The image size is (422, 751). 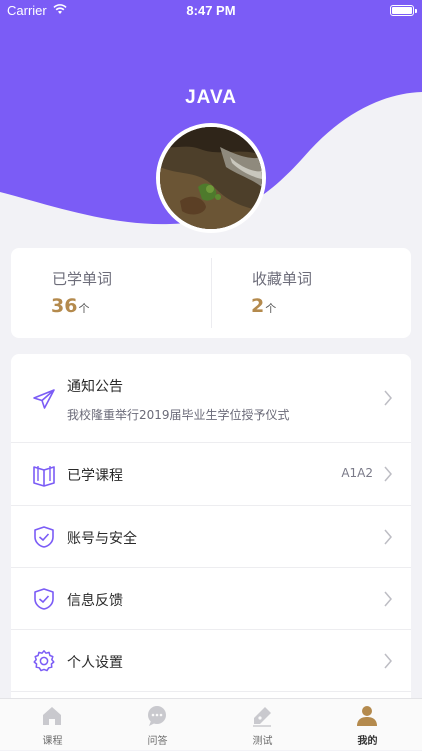 I want to click on avatar, so click(x=211, y=178).